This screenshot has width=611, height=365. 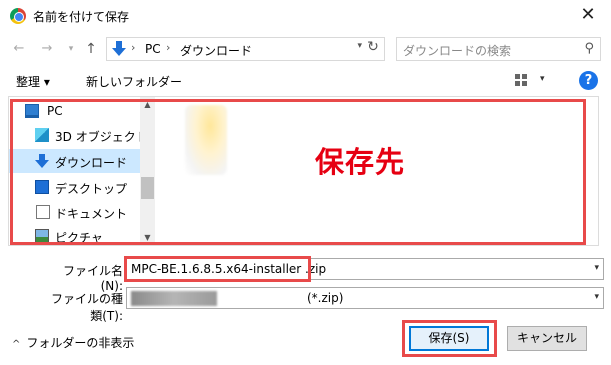 What do you see at coordinates (588, 15) in the screenshot?
I see `close-button: ✕` at bounding box center [588, 15].